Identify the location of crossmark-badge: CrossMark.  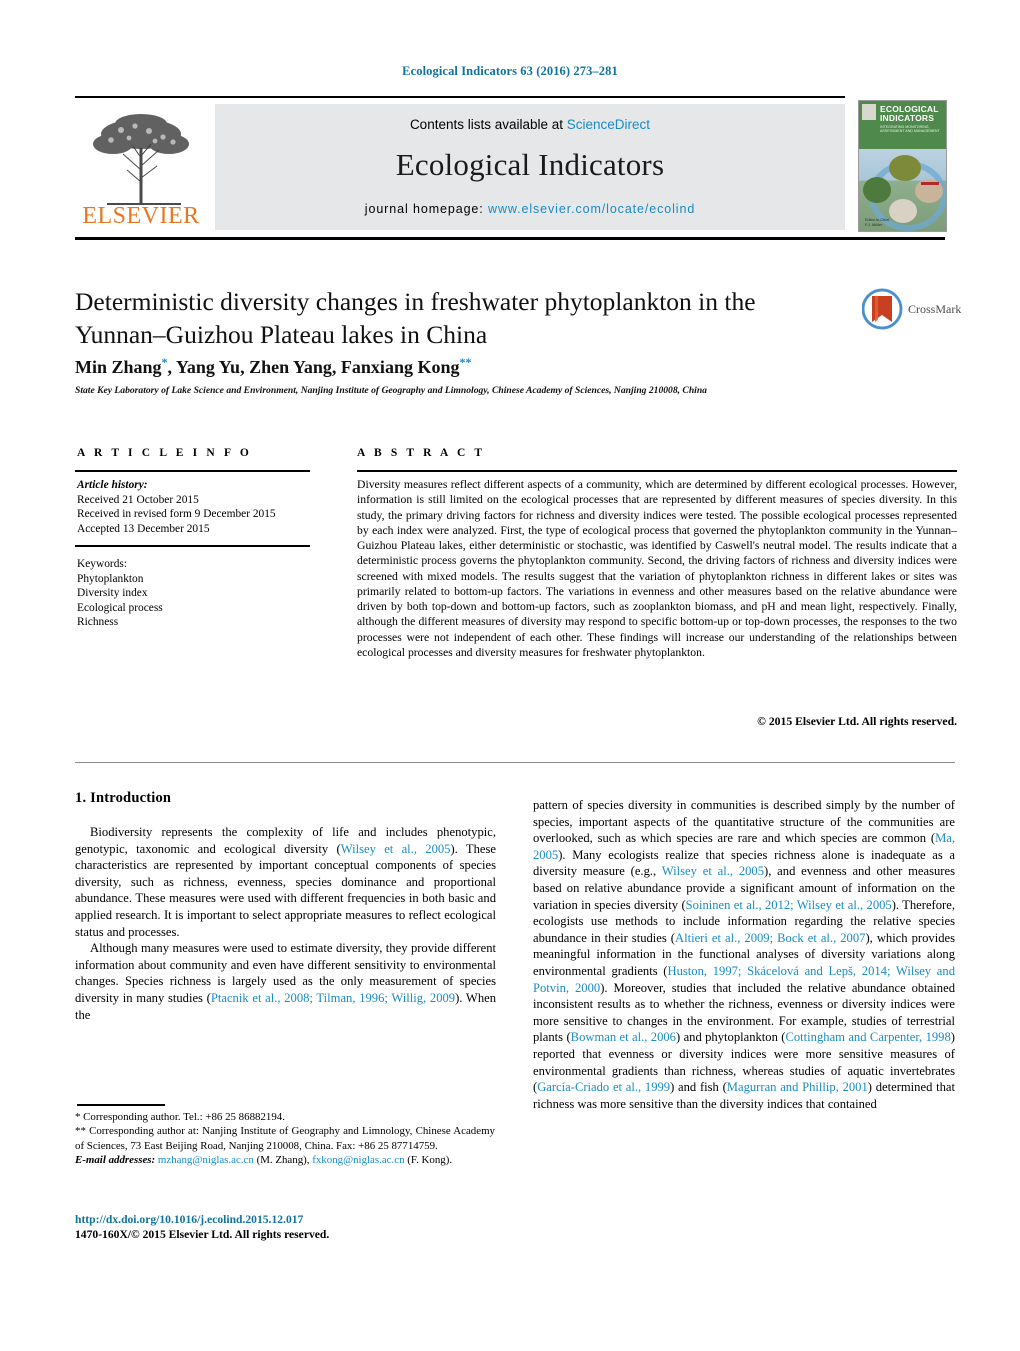
(911, 312).